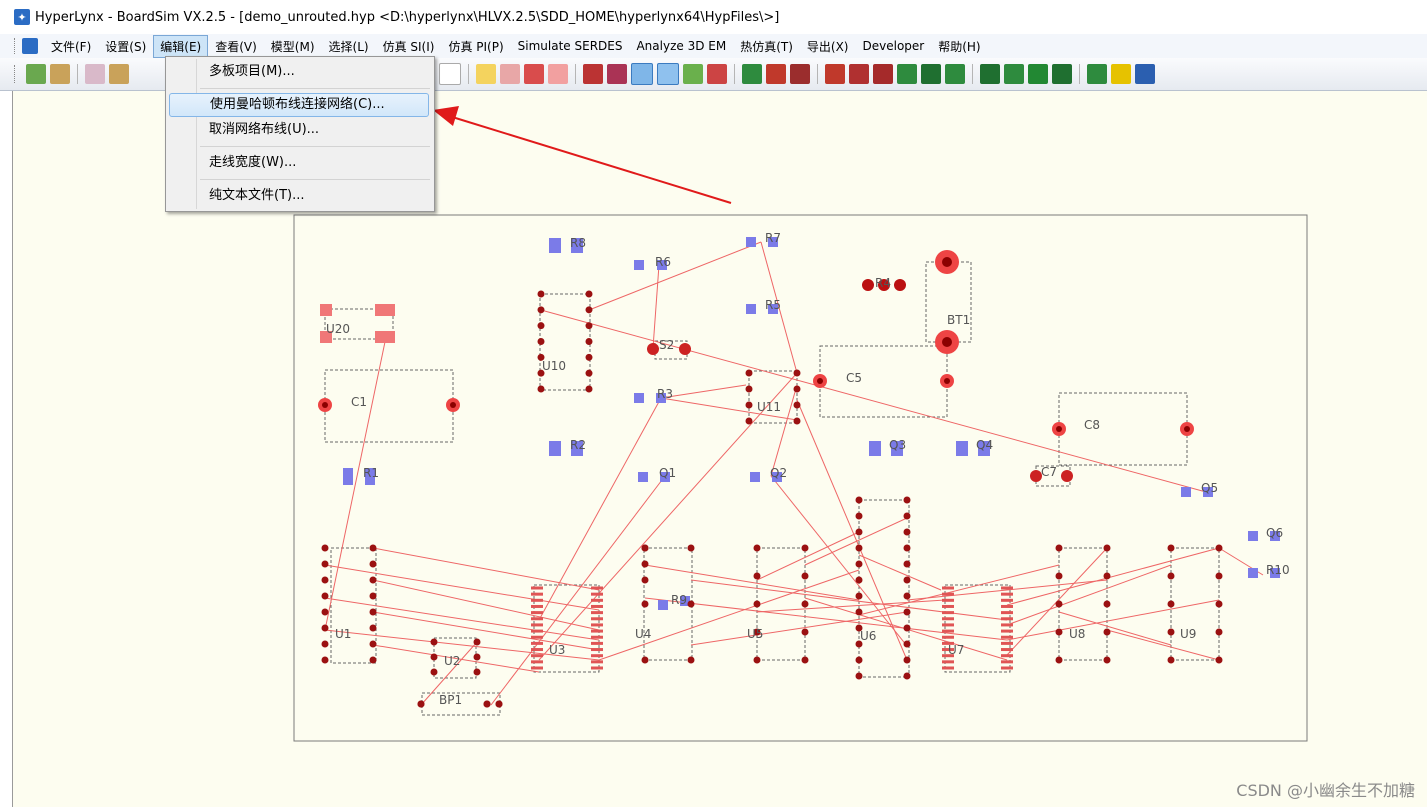 The image size is (1427, 807). What do you see at coordinates (570, 46) in the screenshot?
I see `menu-simulate-serdes: Simulate SERDES` at bounding box center [570, 46].